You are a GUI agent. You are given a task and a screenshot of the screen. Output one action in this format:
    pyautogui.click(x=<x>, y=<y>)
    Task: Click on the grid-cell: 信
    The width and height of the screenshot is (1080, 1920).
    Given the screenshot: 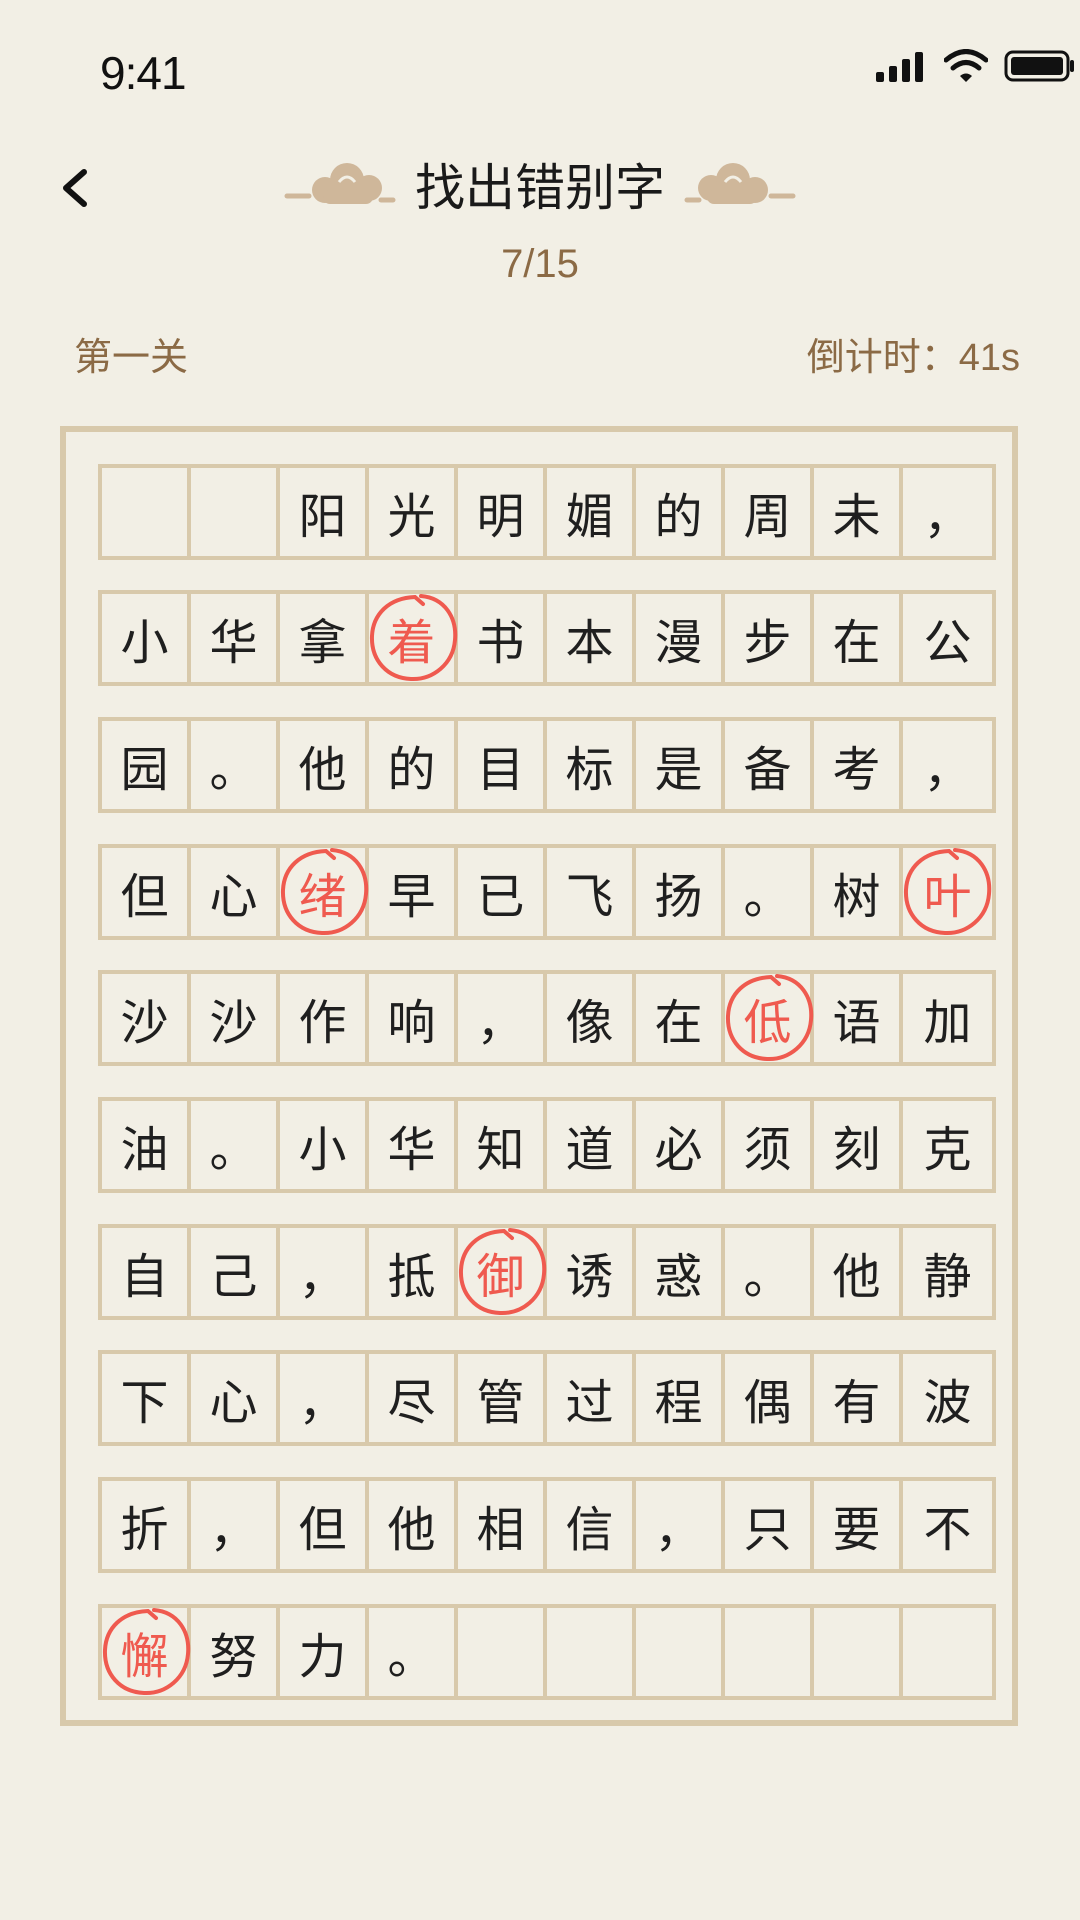 What is the action you would take?
    pyautogui.click(x=591, y=1525)
    